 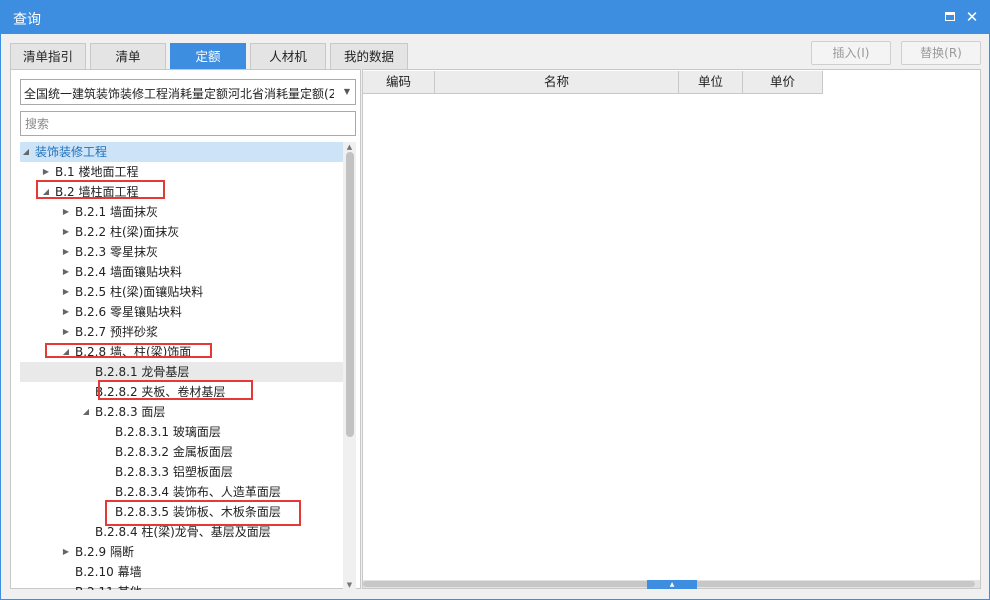 What do you see at coordinates (399, 82) in the screenshot?
I see `column-header-code: 编码` at bounding box center [399, 82].